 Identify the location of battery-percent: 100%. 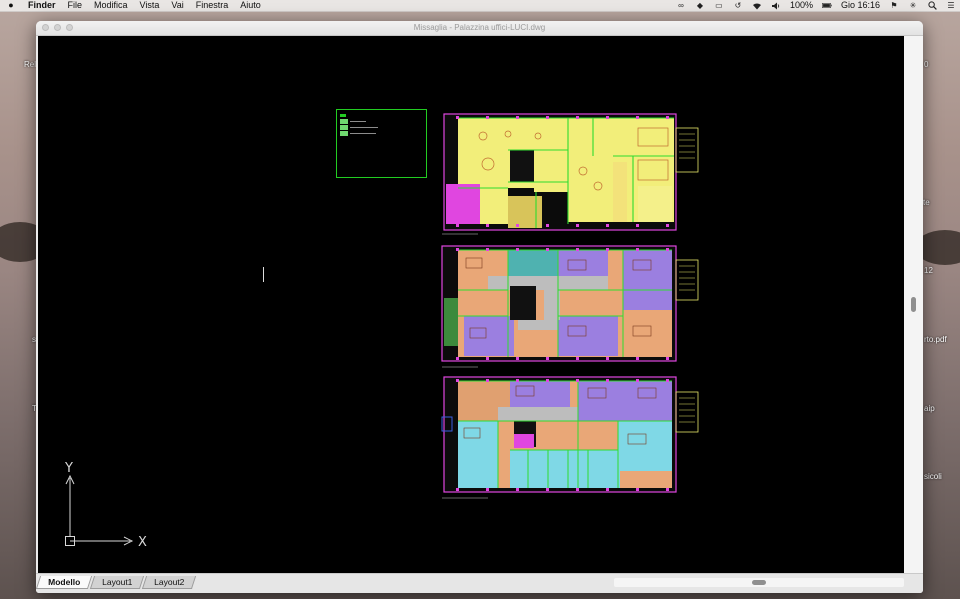
(801, 5).